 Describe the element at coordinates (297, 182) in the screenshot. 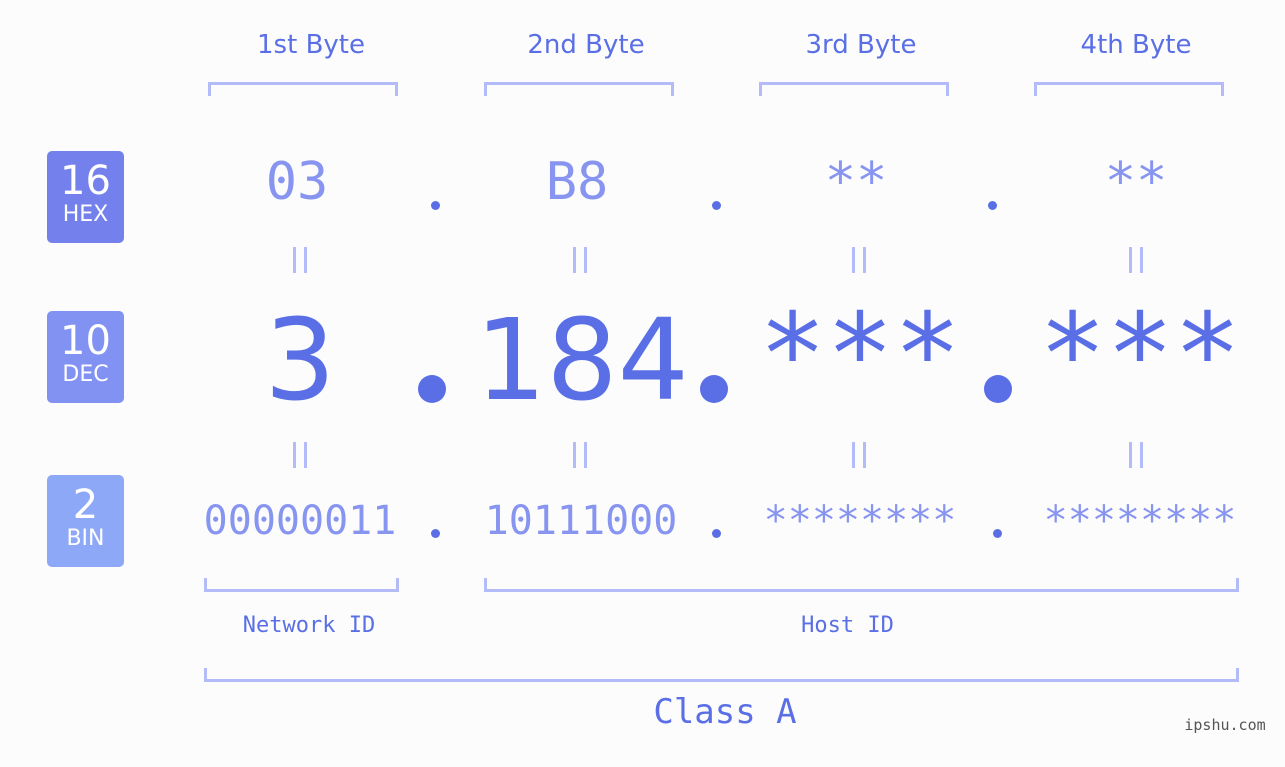

I see `hex-byte-1: 03` at that location.